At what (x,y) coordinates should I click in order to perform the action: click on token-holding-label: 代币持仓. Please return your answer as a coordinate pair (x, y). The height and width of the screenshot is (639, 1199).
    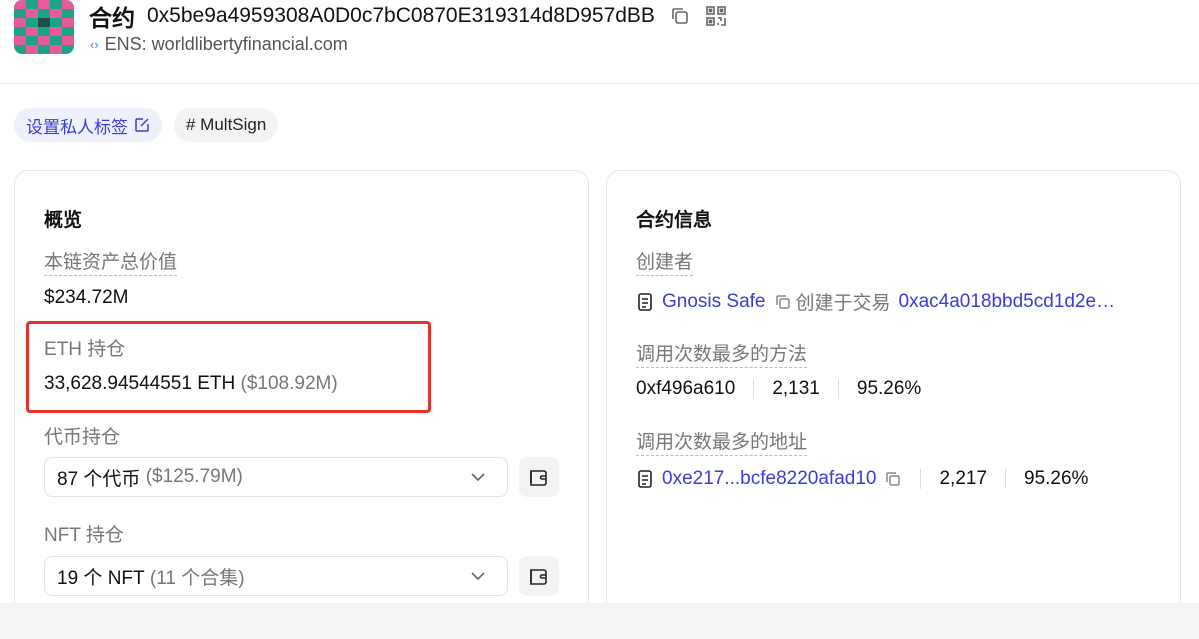
    Looking at the image, I should click on (82, 437).